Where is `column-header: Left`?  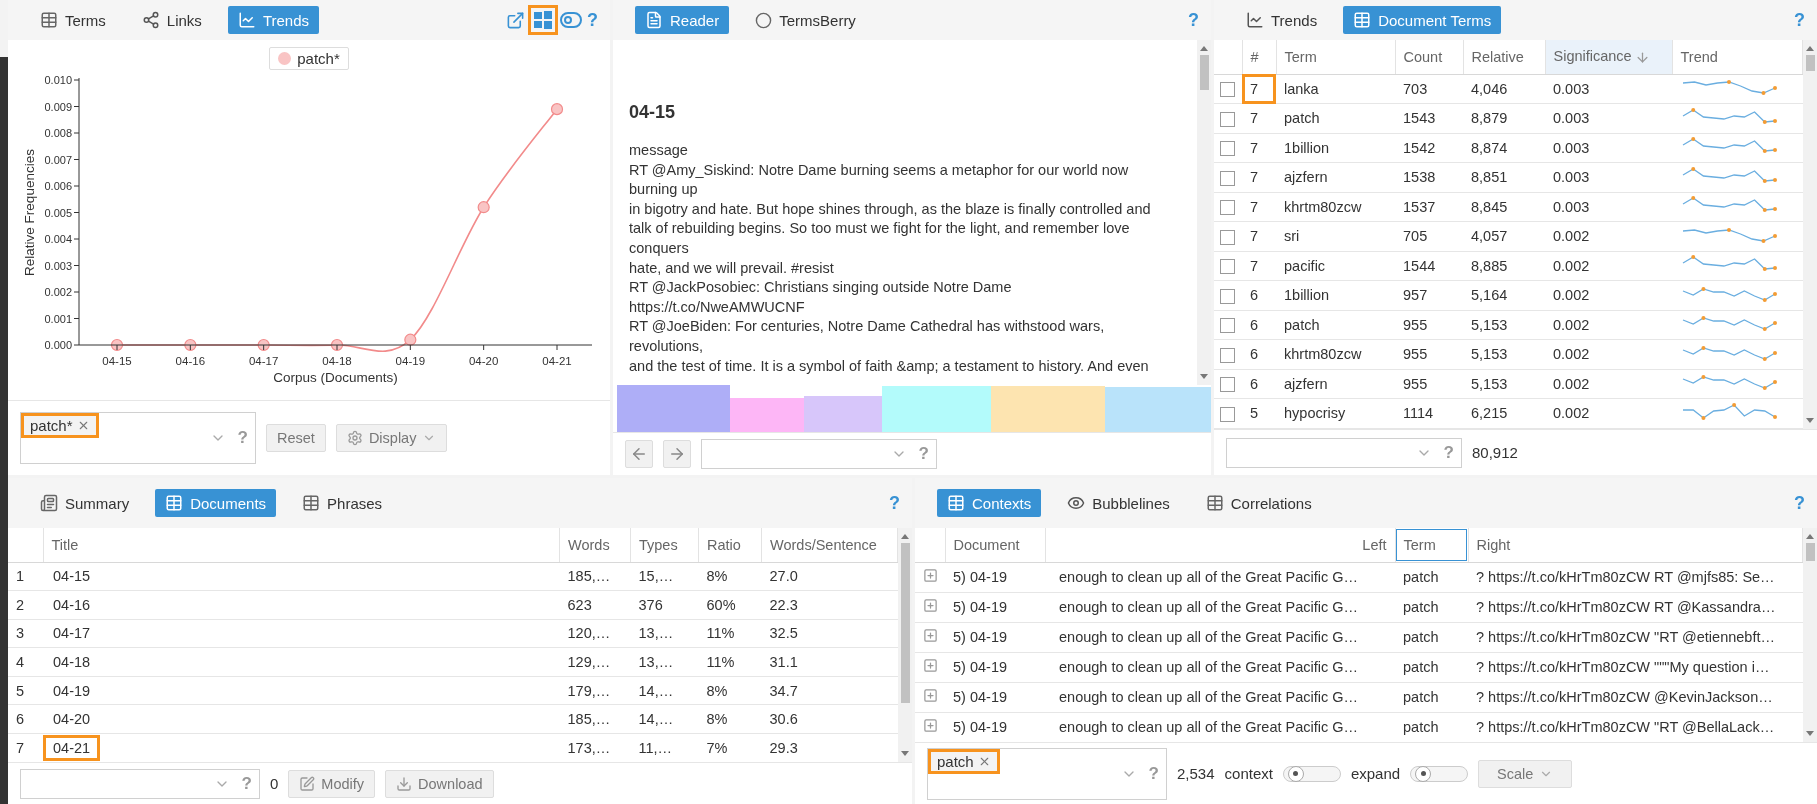
column-header: Left is located at coordinates (1220, 545).